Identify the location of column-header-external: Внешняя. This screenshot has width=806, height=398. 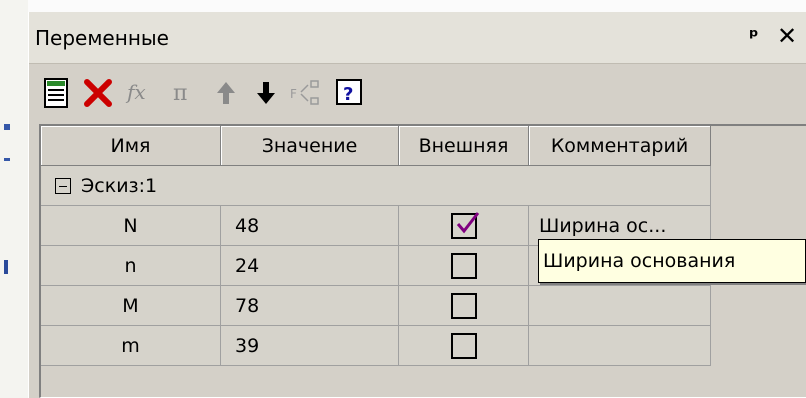
(464, 146).